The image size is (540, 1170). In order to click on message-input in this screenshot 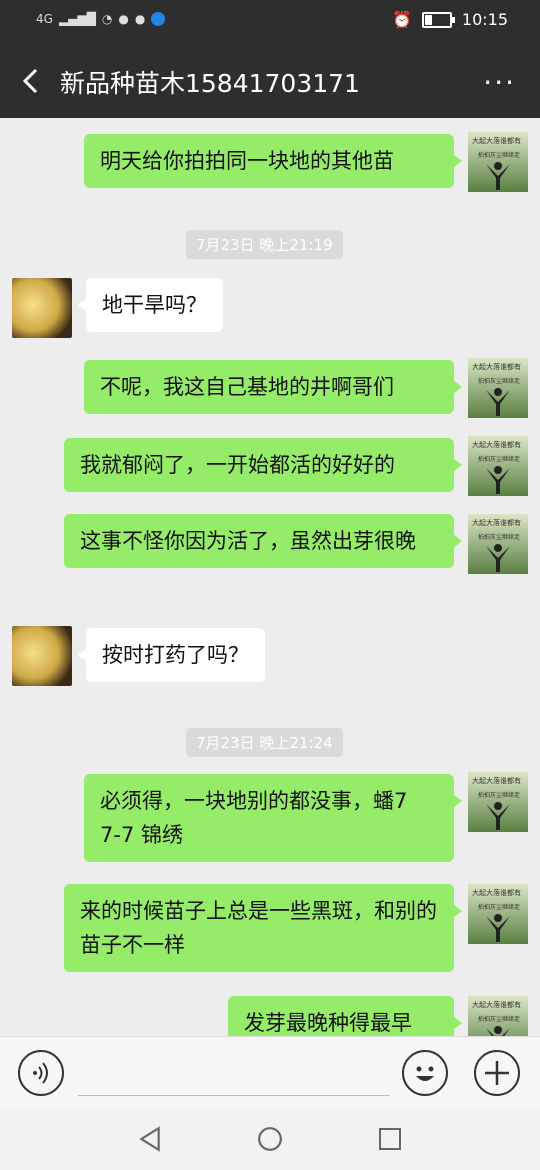, I will do `click(234, 1095)`.